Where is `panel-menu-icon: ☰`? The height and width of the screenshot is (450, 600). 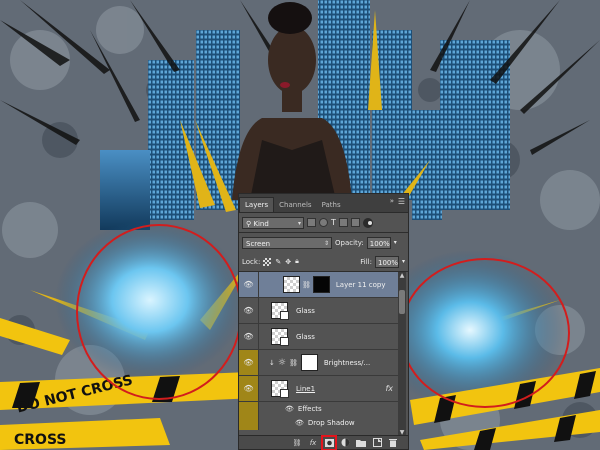 panel-menu-icon: ☰ is located at coordinates (401, 201).